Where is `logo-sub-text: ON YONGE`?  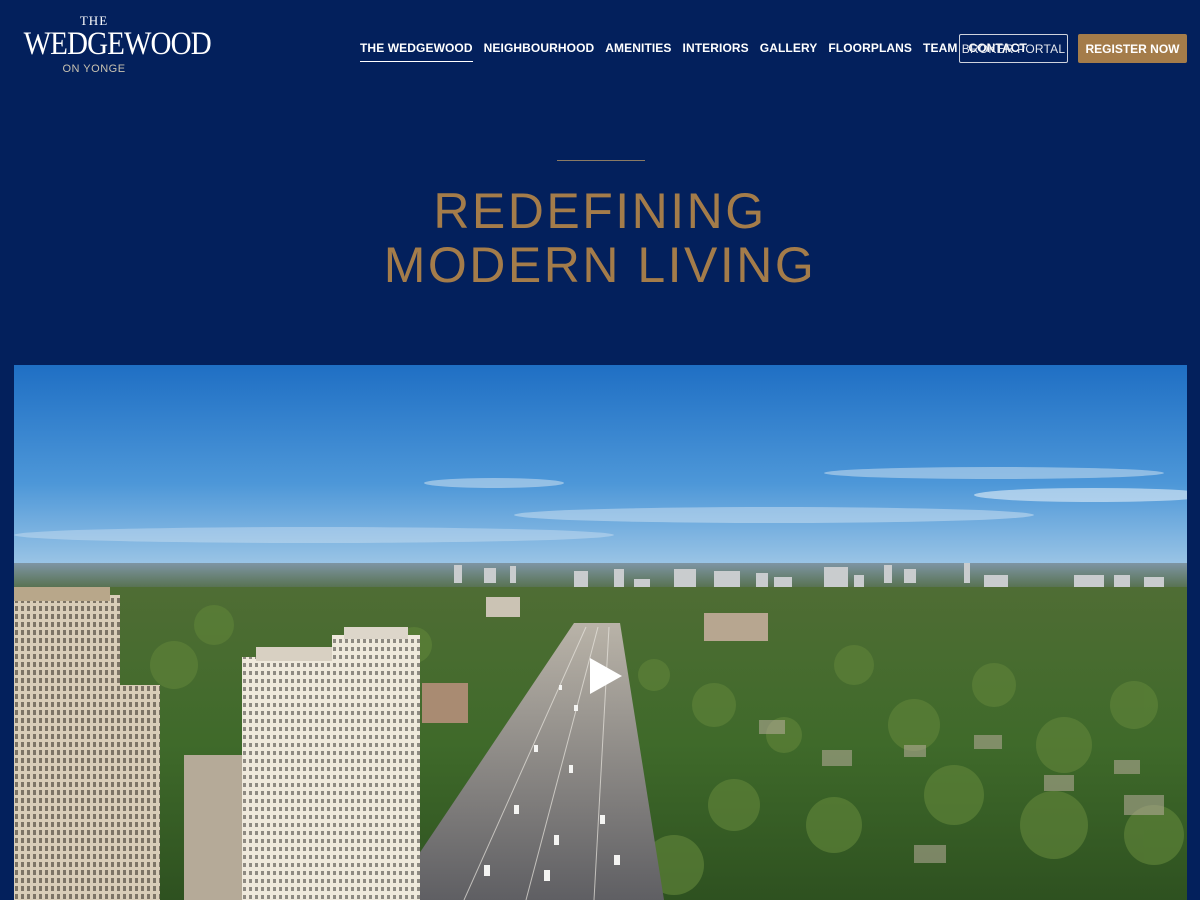 logo-sub-text: ON YONGE is located at coordinates (94, 69).